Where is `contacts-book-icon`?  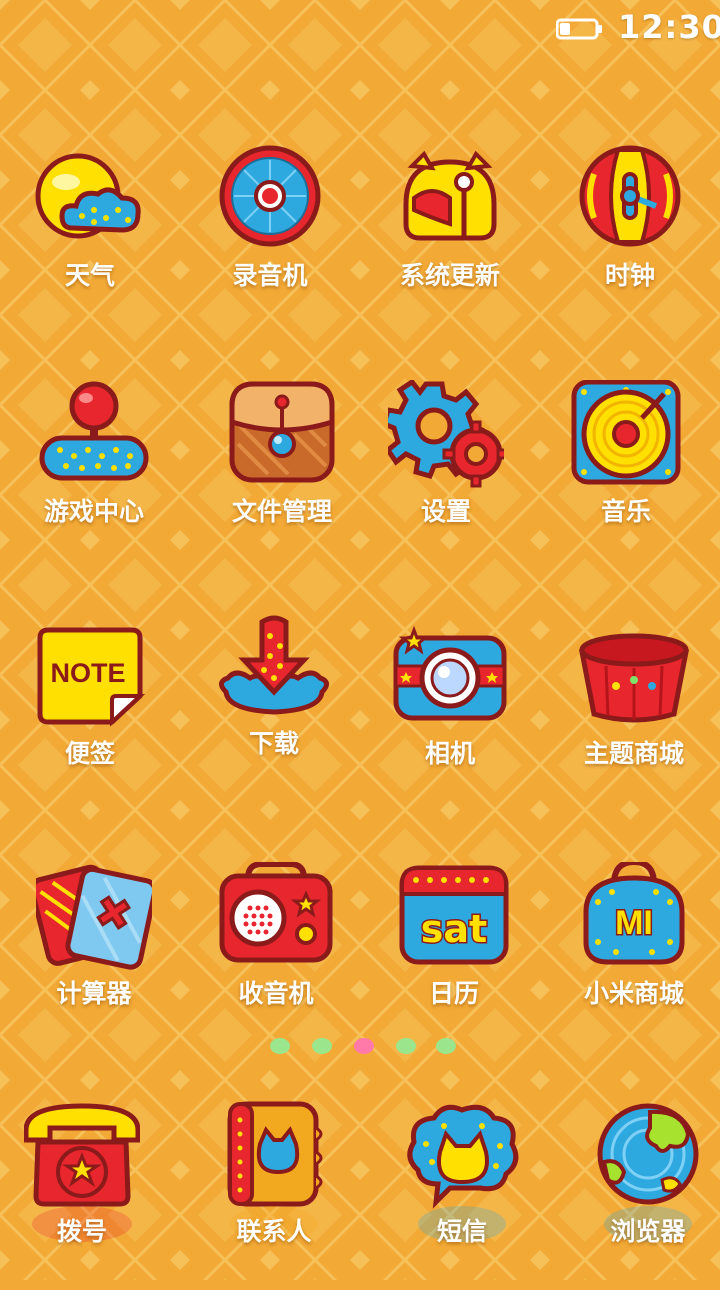
contacts-book-icon is located at coordinates (275, 1154).